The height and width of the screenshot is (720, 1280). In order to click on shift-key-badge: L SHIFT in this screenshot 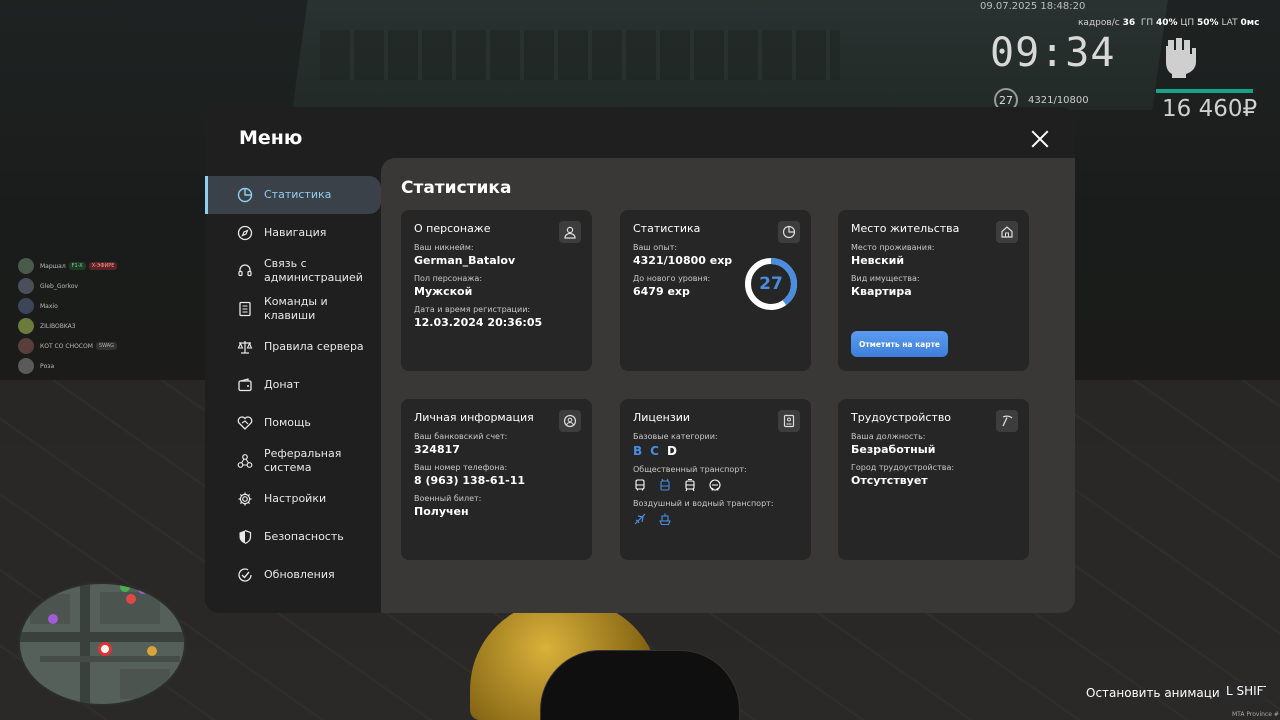, I will do `click(1243, 693)`.